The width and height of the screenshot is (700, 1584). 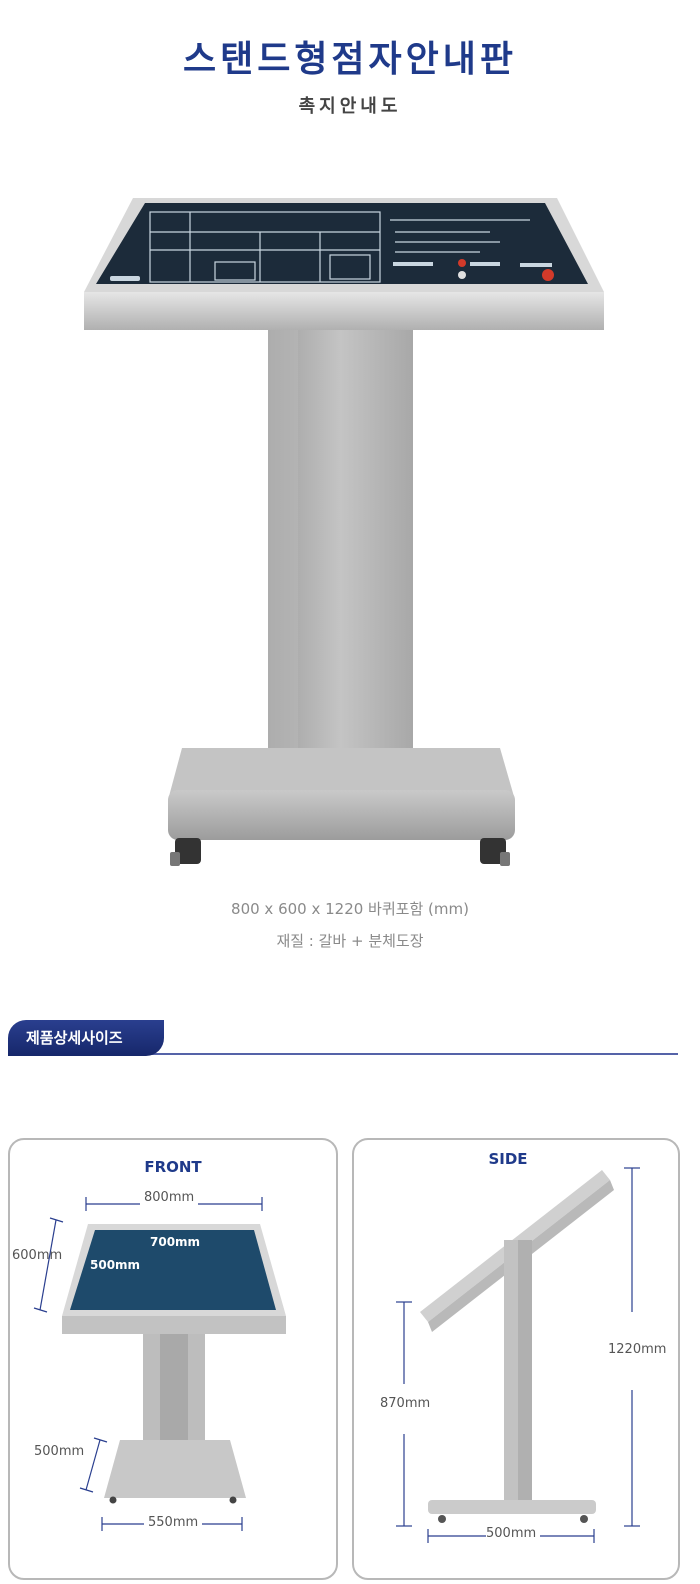 What do you see at coordinates (59, 1451) in the screenshot?
I see `front-base-depth: 500mm` at bounding box center [59, 1451].